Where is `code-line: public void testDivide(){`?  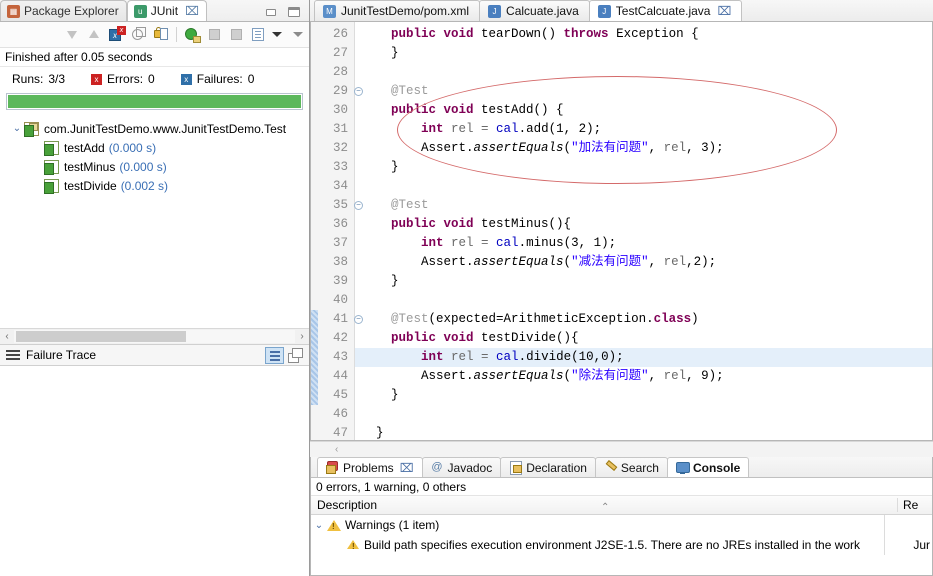 code-line: public void testDivide(){ is located at coordinates (643, 338).